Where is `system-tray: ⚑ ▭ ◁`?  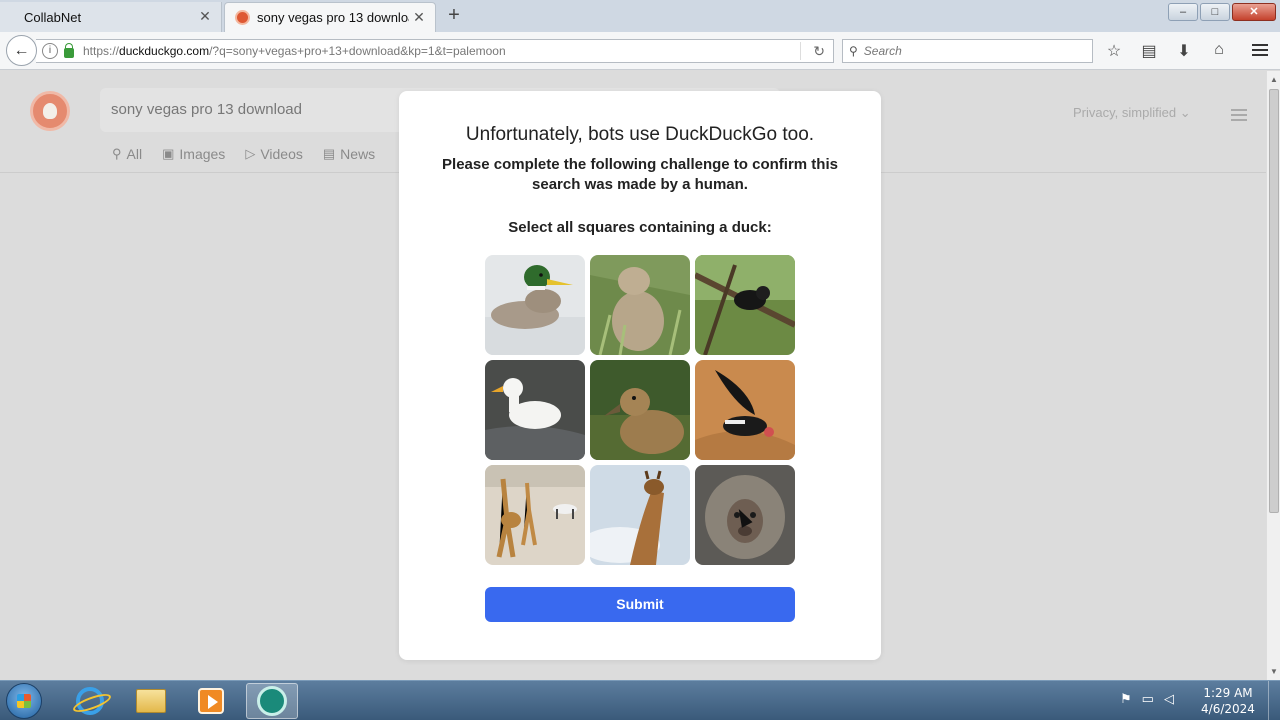
system-tray: ⚑ ▭ ◁ is located at coordinates (1147, 699).